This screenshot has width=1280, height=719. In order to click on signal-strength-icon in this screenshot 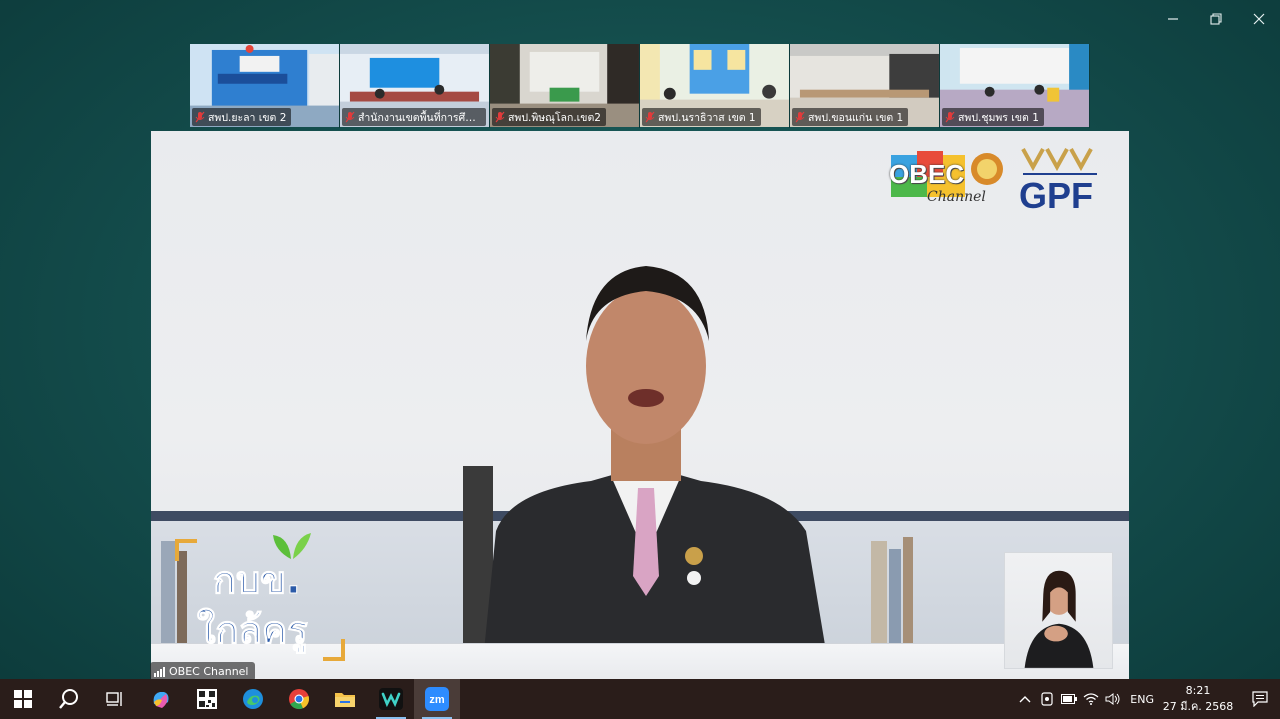, I will do `click(159, 671)`.